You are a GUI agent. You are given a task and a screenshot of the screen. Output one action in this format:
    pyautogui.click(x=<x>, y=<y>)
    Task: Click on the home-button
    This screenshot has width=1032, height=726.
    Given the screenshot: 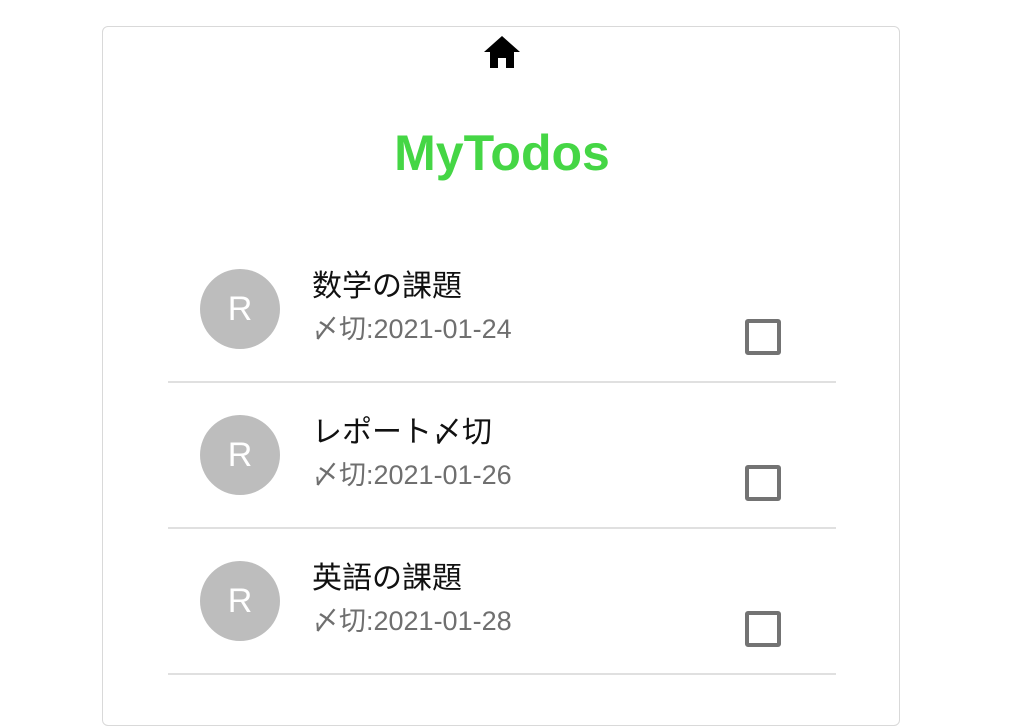 What is the action you would take?
    pyautogui.click(x=502, y=52)
    